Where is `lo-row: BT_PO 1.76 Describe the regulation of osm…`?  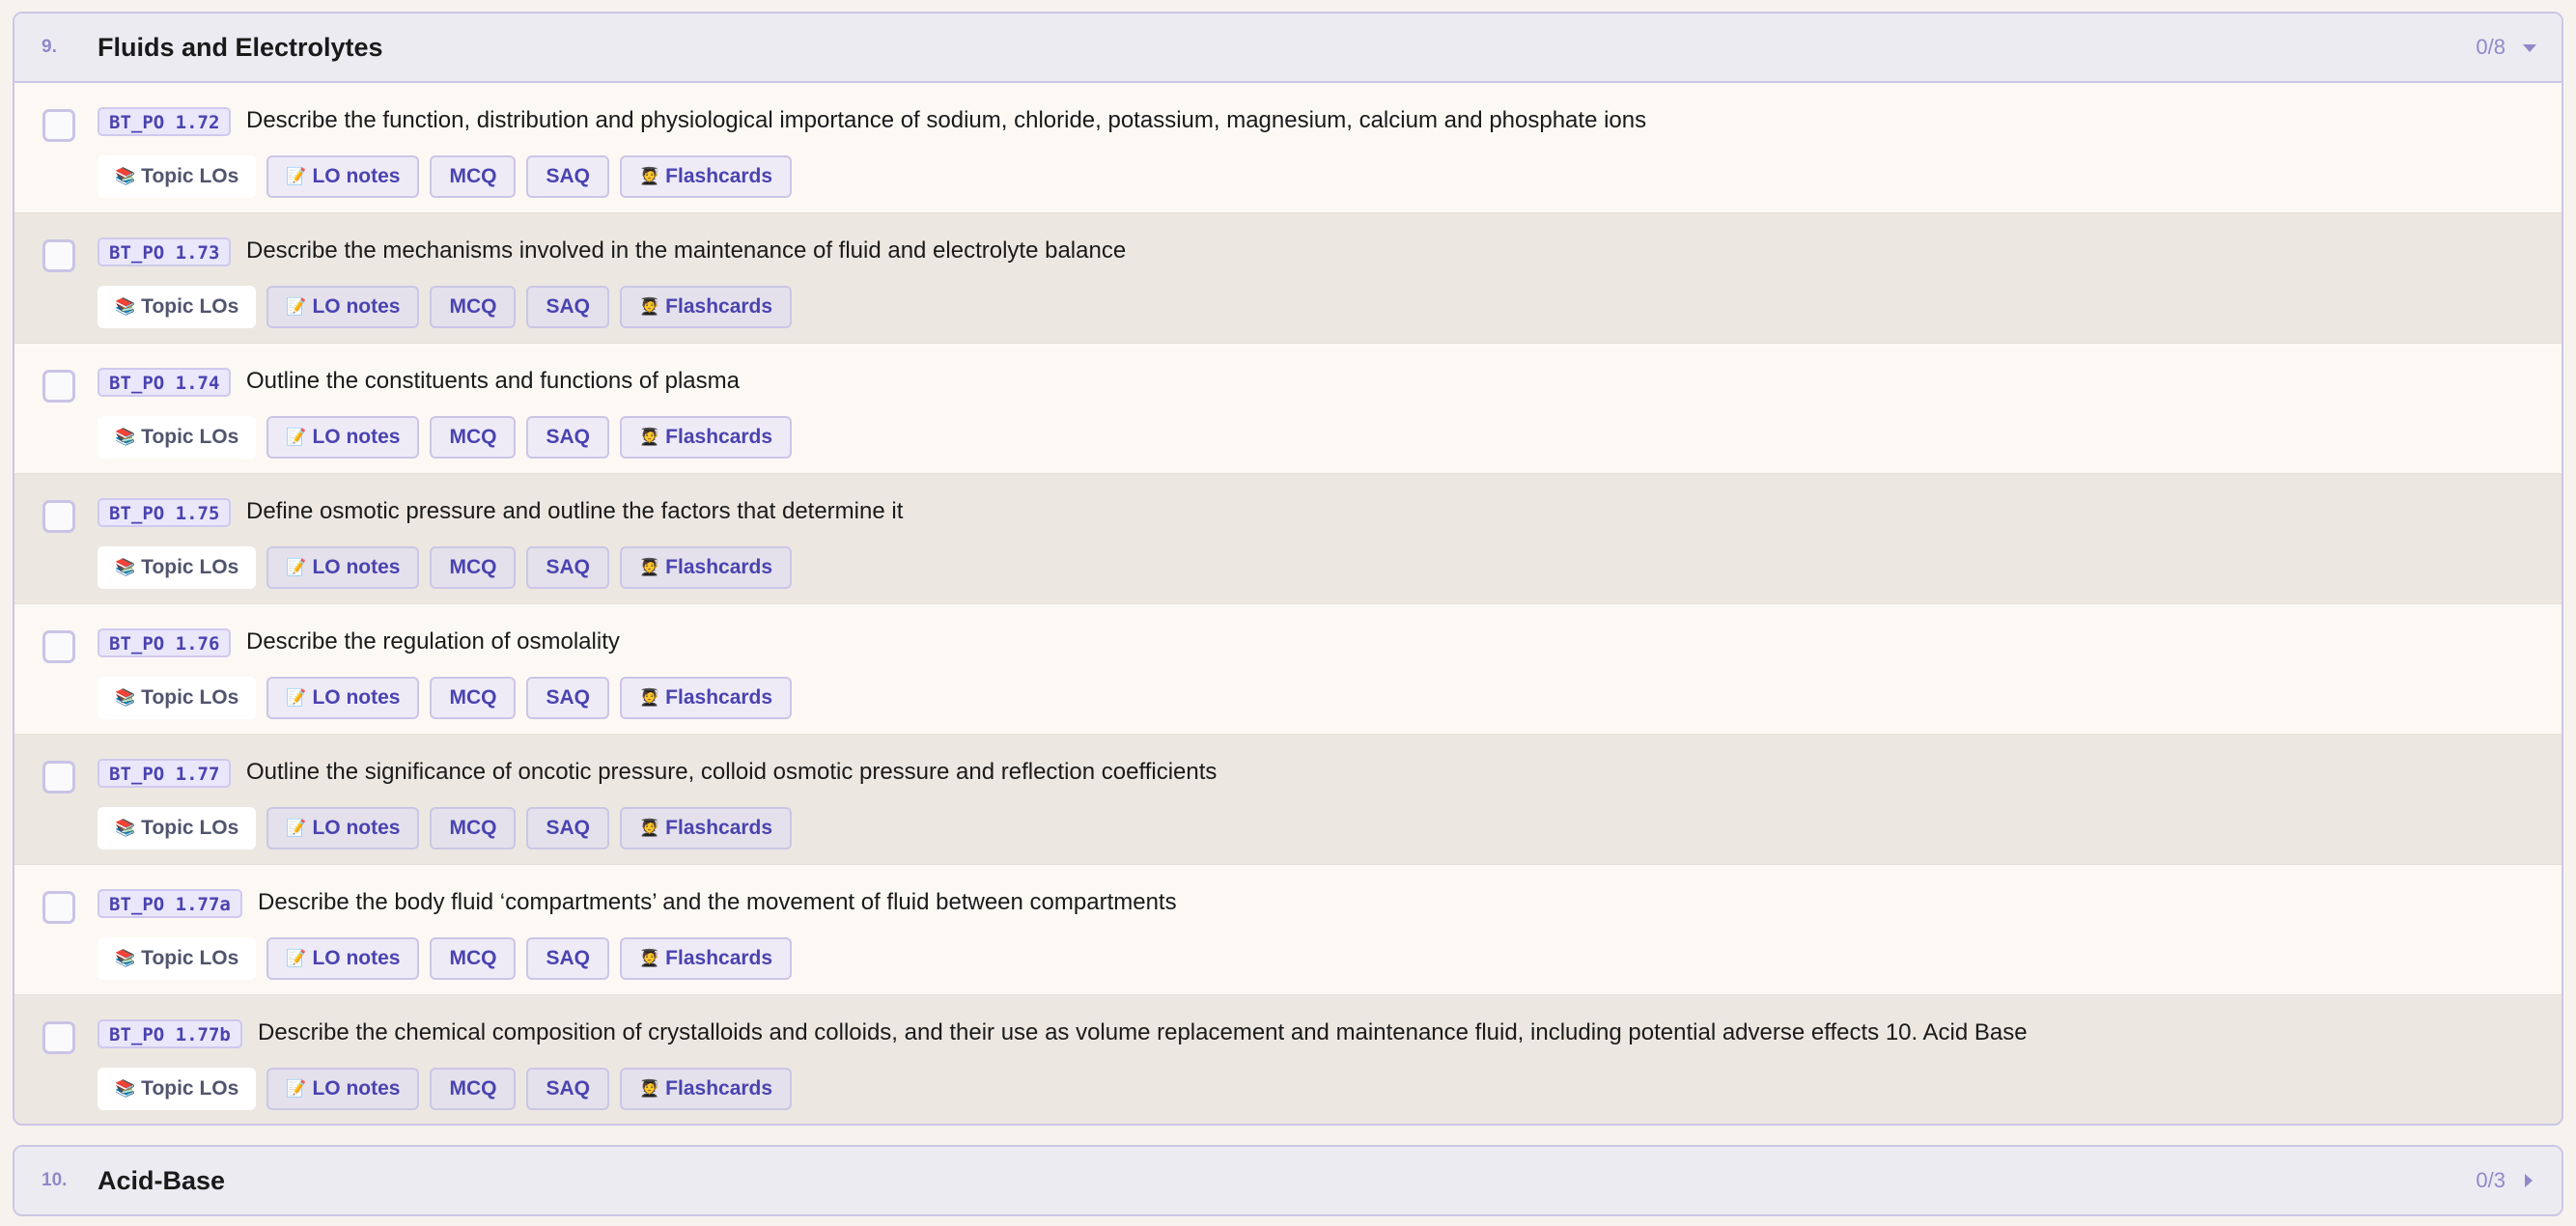 lo-row: BT_PO 1.76 Describe the regulation of osm… is located at coordinates (1288, 669).